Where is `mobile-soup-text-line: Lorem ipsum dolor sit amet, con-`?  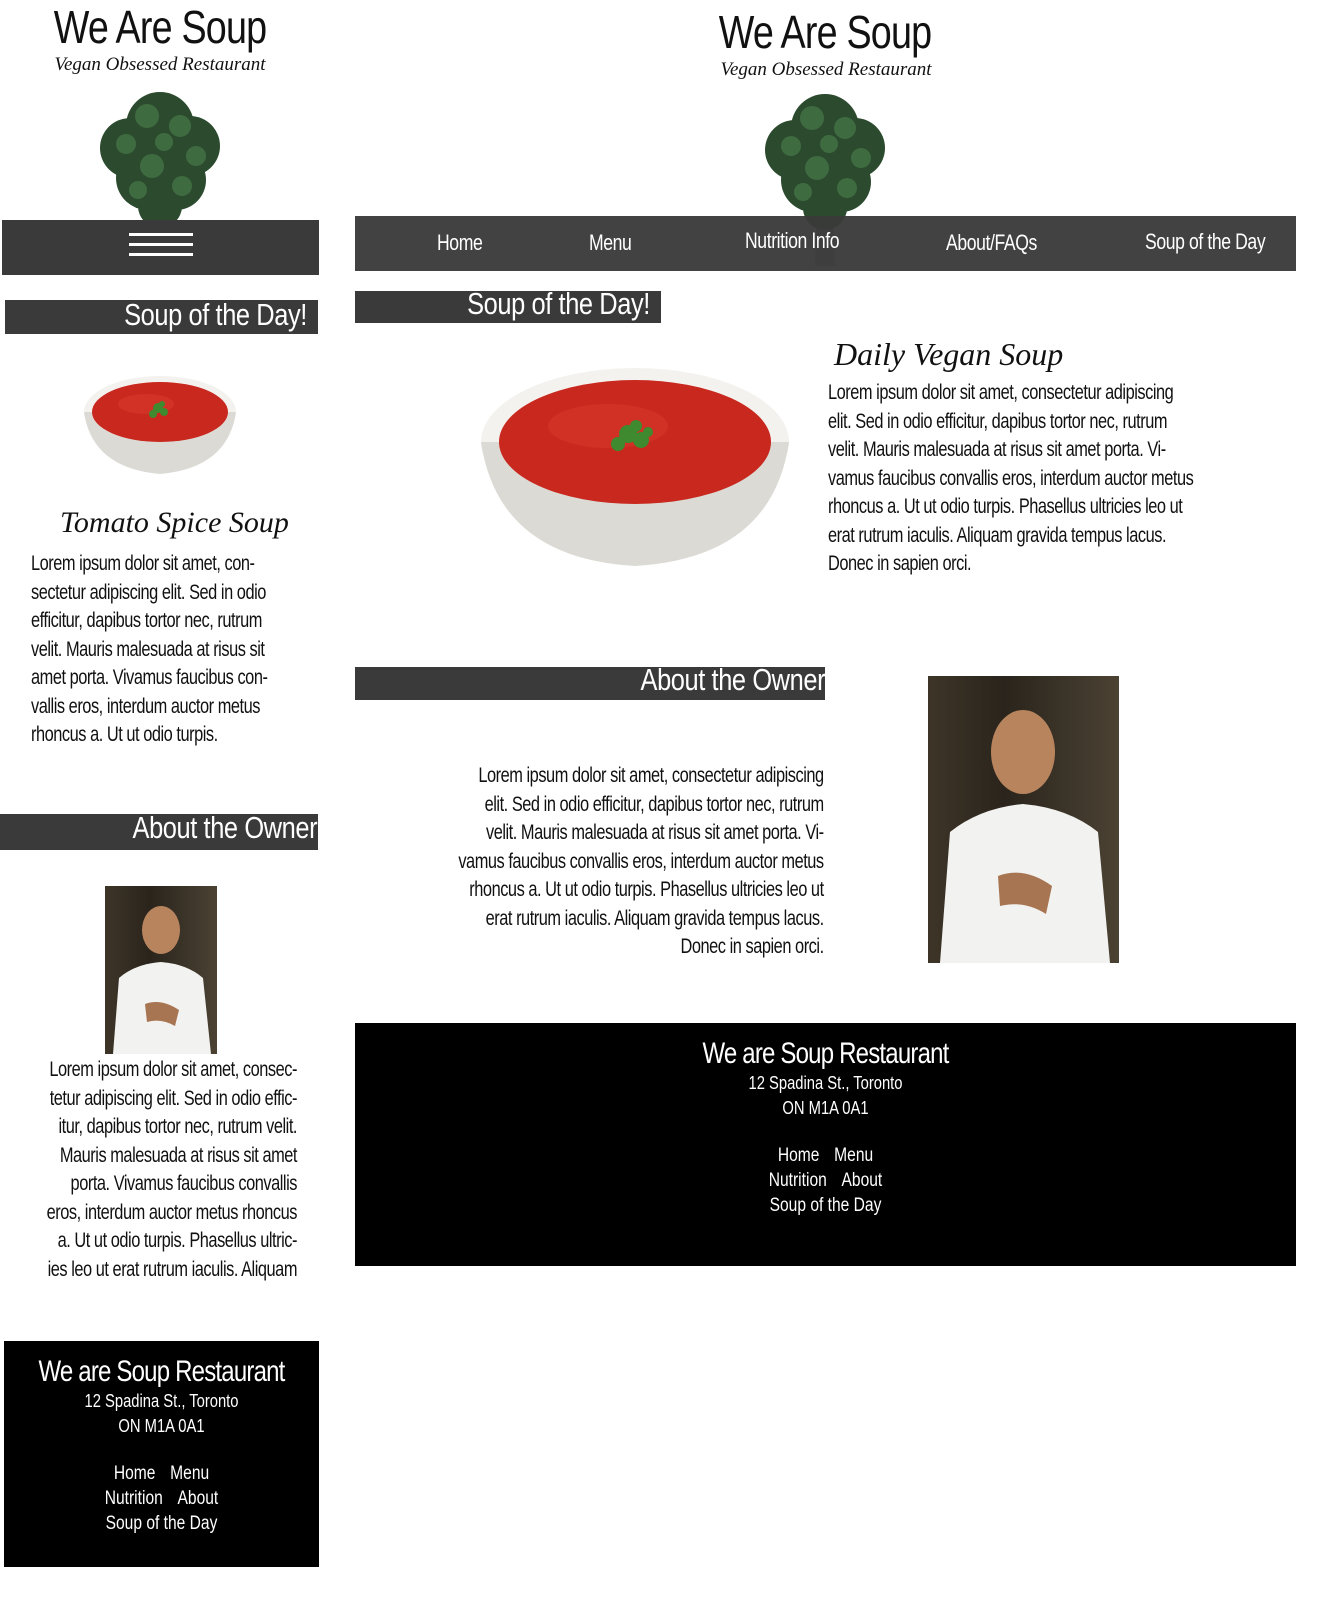 mobile-soup-text-line: Lorem ipsum dolor sit amet, con- is located at coordinates (143, 563).